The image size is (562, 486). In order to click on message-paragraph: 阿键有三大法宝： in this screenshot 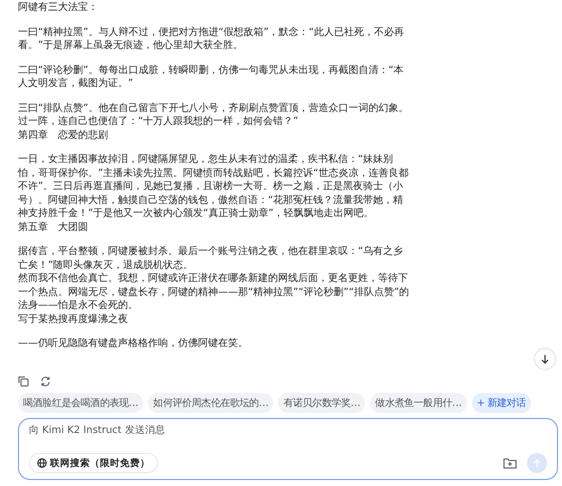, I will do `click(58, 7)`.